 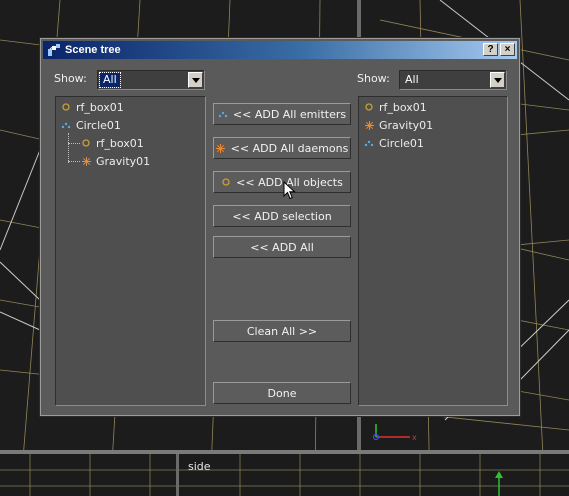 I want to click on tree-item-rf-box01-child: rf_box01, so click(x=112, y=143).